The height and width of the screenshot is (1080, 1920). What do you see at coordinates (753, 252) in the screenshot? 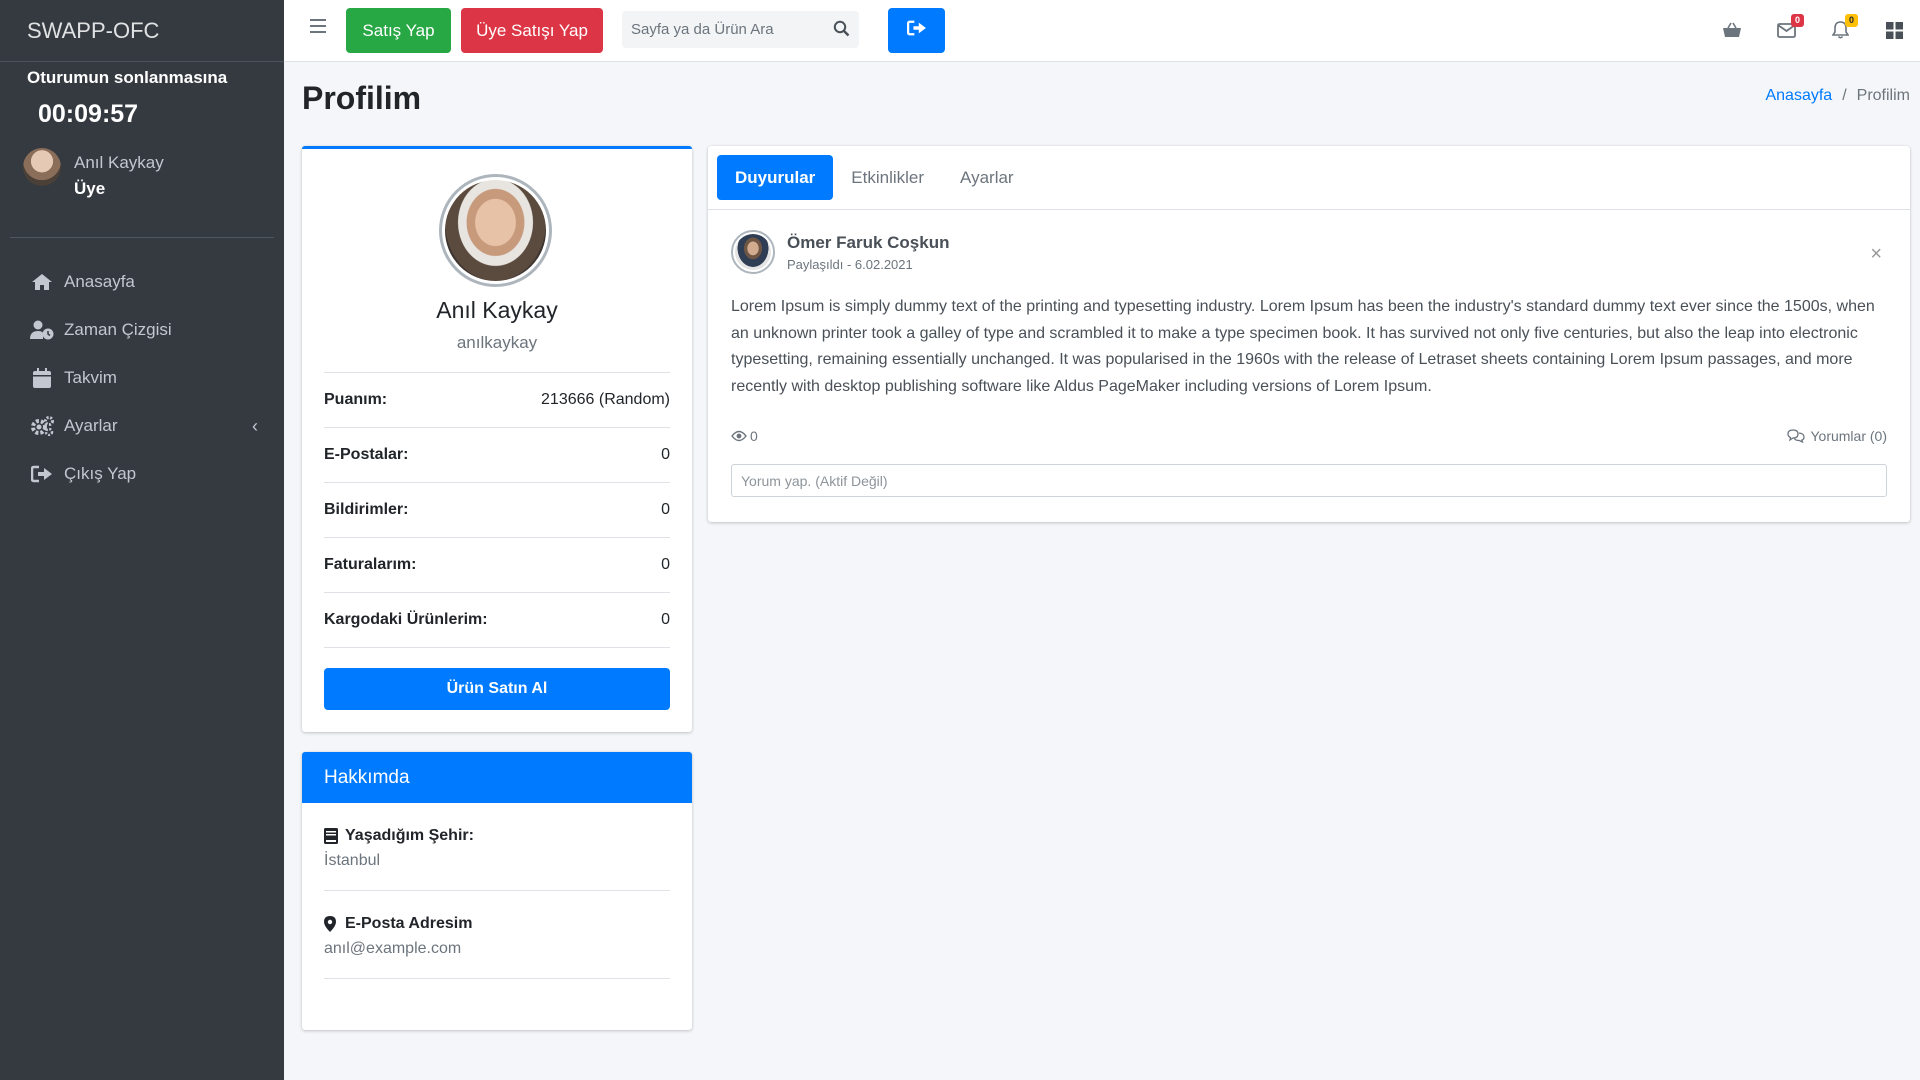
I see `post-author-avatar` at bounding box center [753, 252].